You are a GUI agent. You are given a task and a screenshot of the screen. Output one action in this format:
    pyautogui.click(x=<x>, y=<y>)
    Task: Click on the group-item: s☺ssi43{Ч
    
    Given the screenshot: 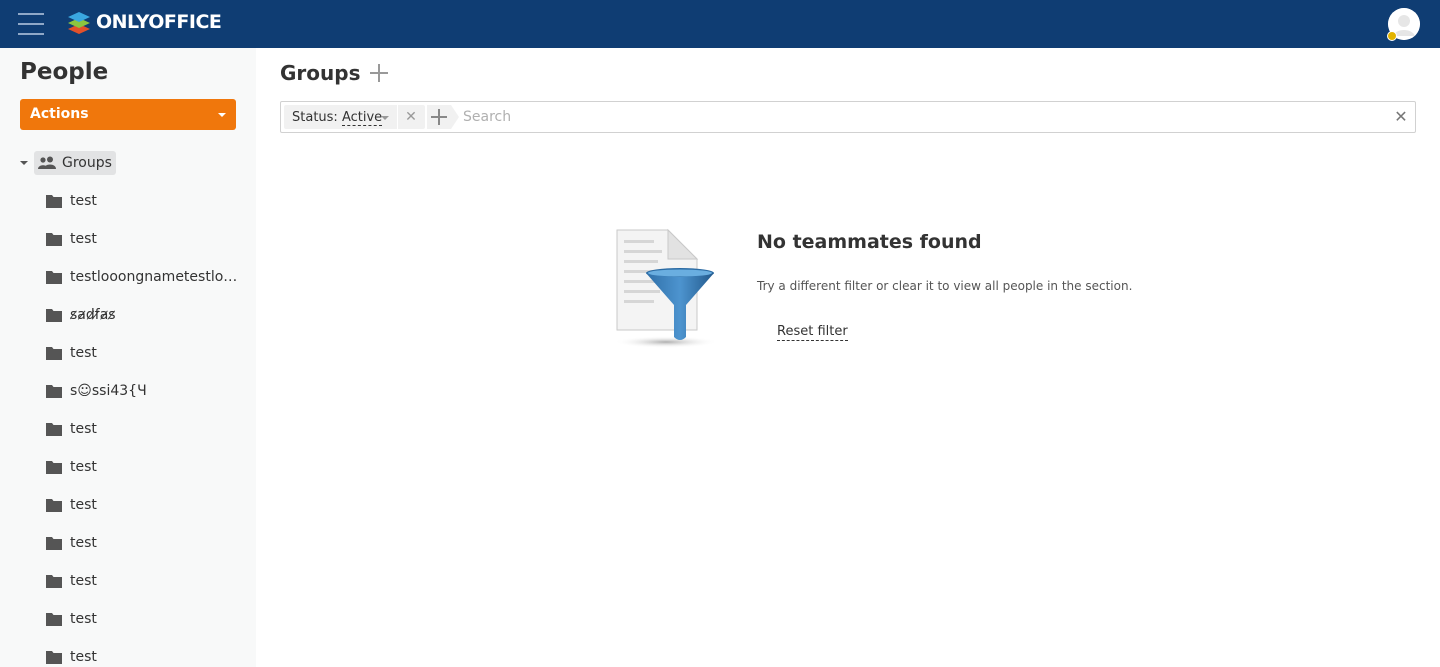 What is the action you would take?
    pyautogui.click(x=146, y=391)
    